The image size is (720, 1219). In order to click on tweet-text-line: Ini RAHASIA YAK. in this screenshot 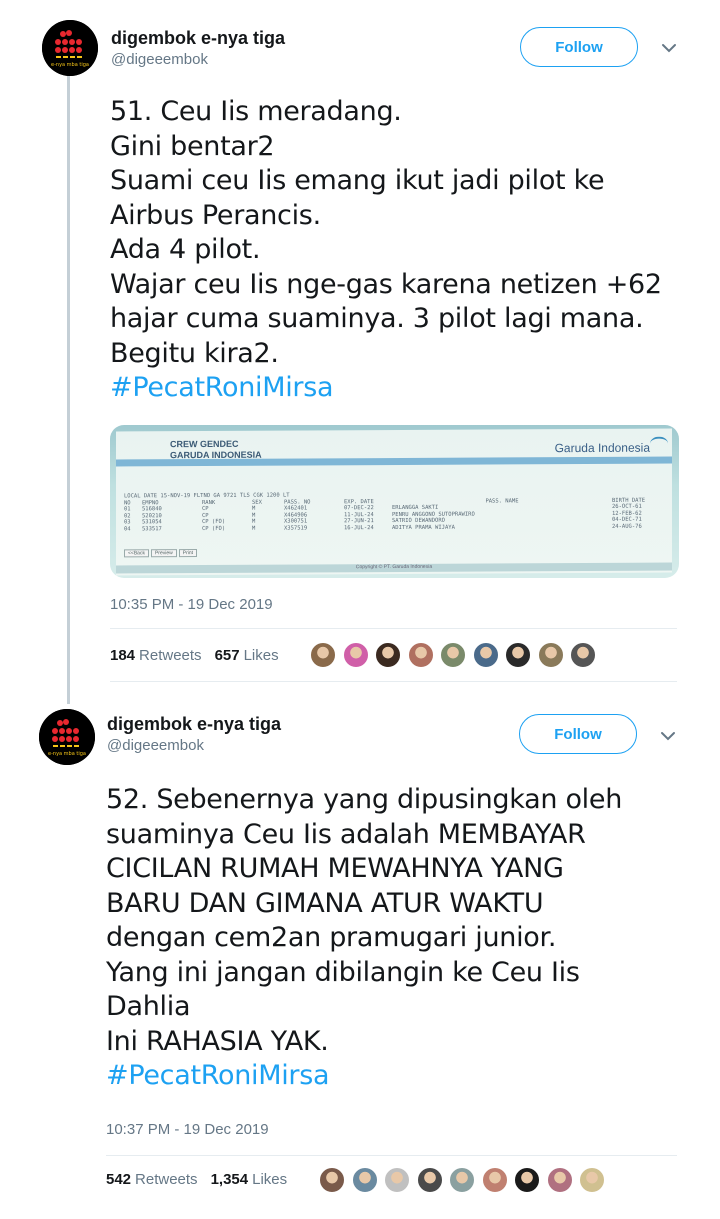, I will do `click(217, 1041)`.